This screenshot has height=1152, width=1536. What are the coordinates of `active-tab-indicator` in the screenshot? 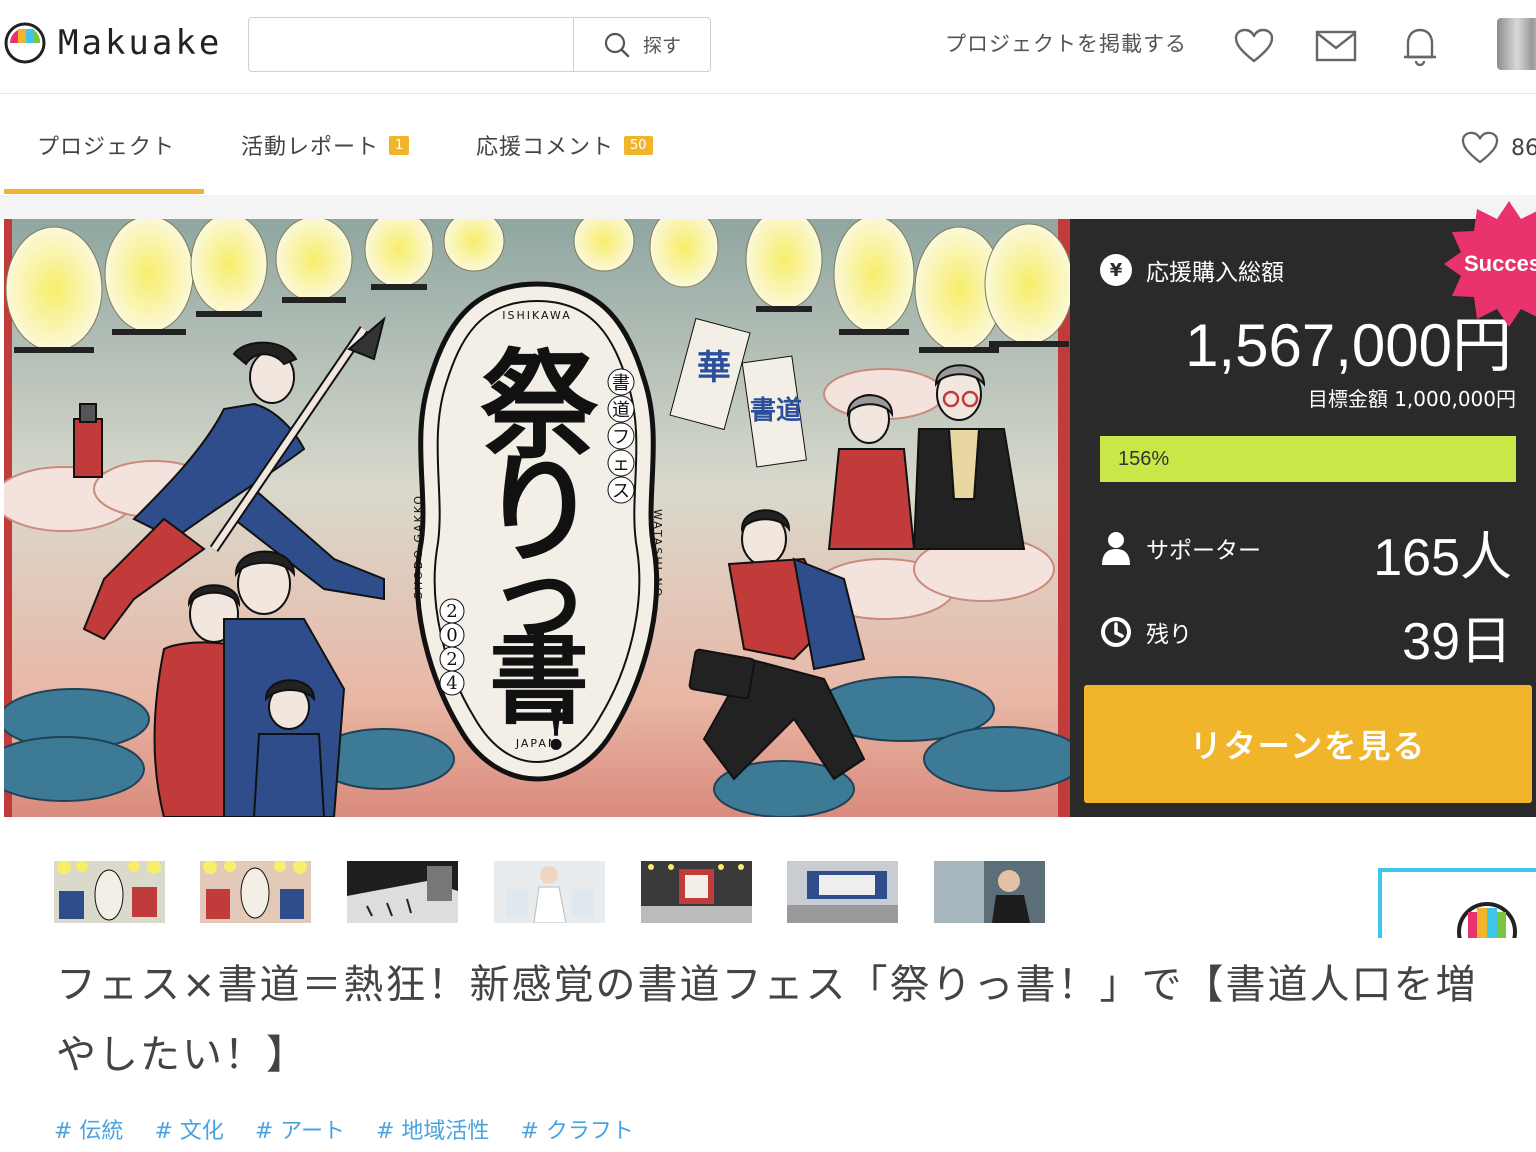 It's located at (104, 191).